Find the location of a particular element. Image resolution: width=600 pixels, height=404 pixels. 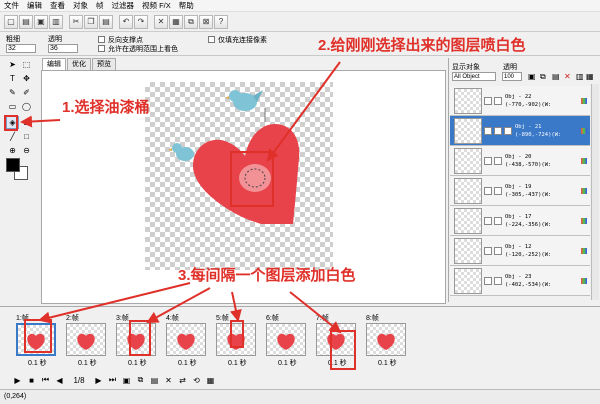

eraser-icon: ▭ is located at coordinates (12, 106).